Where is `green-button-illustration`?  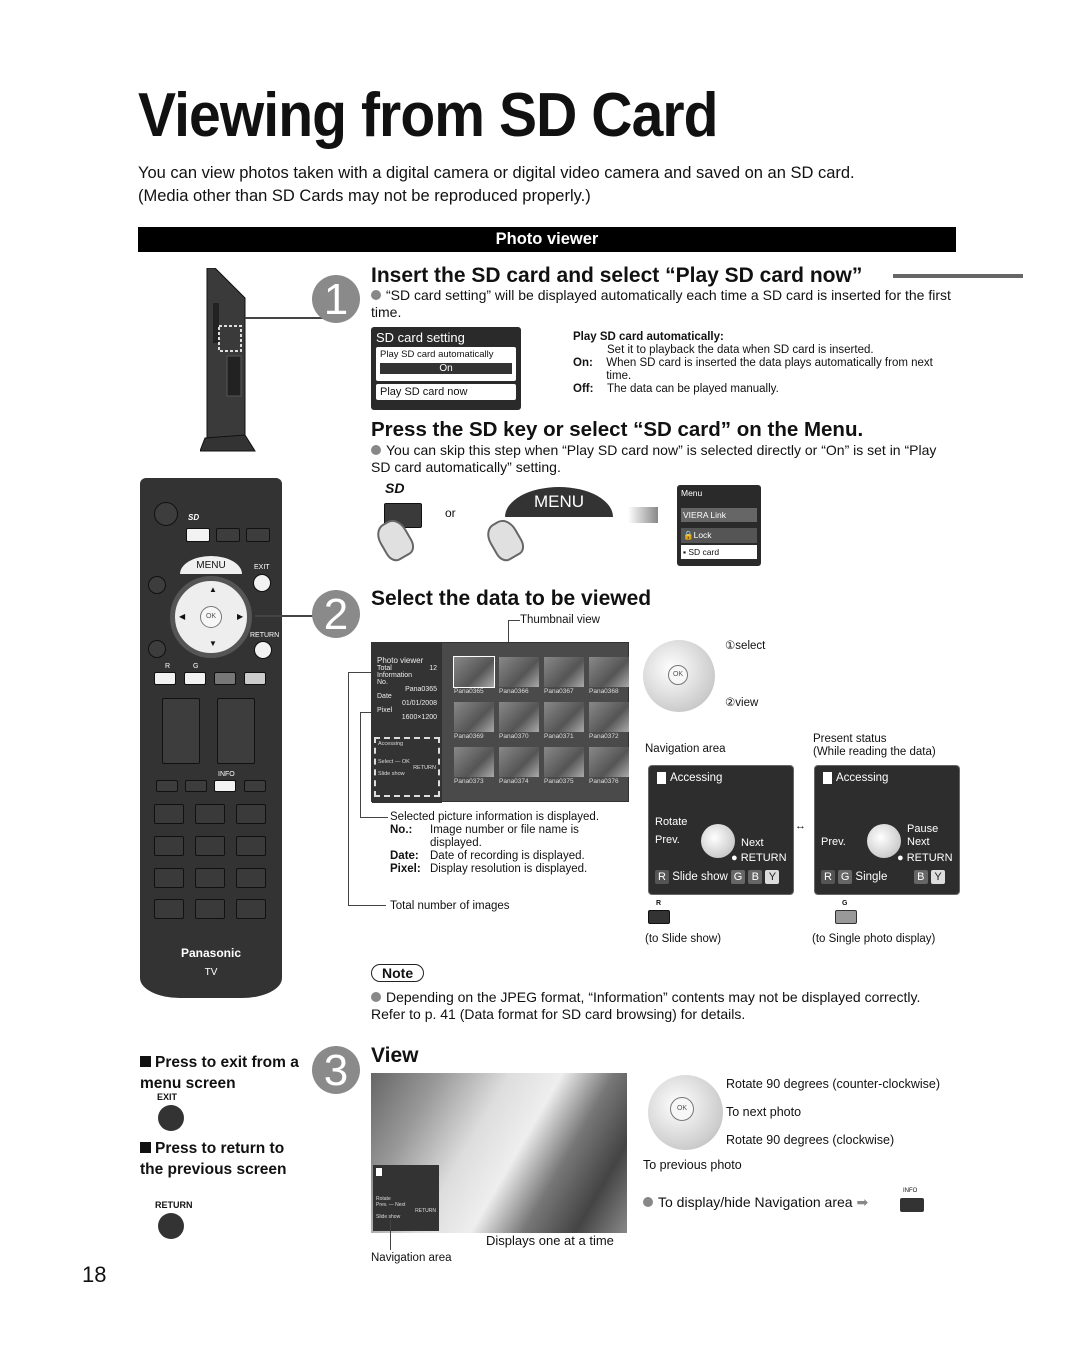 green-button-illustration is located at coordinates (846, 917).